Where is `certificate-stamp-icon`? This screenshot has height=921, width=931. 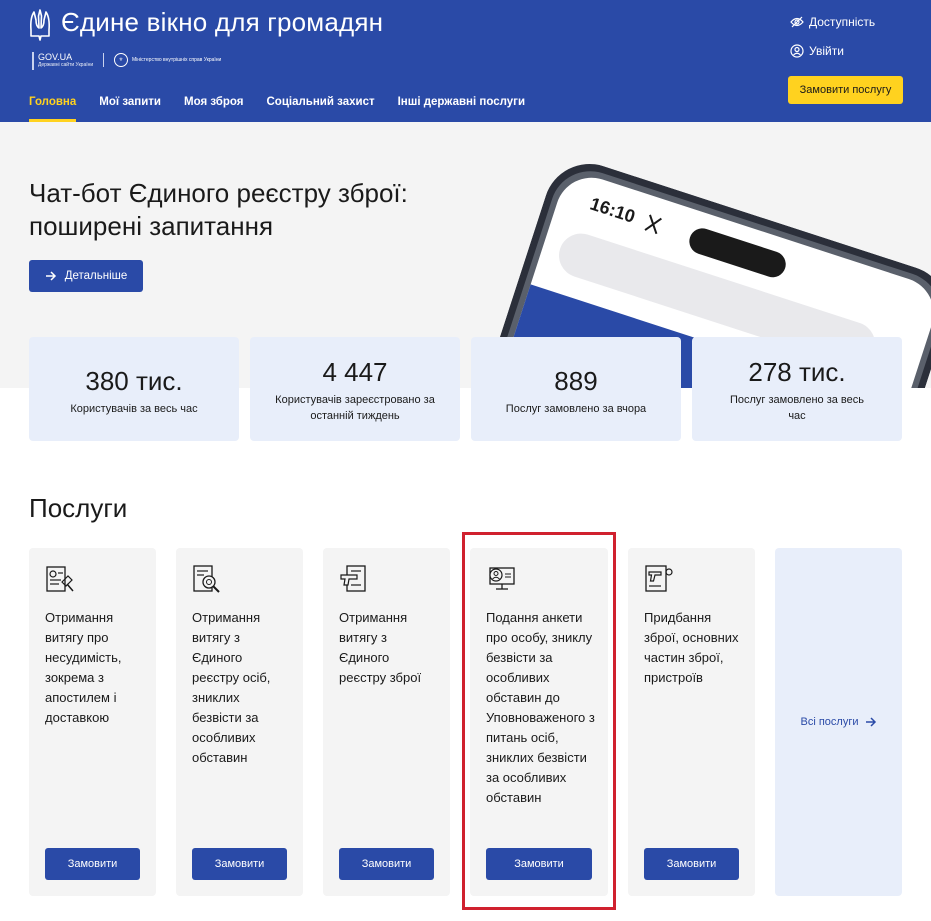
certificate-stamp-icon is located at coordinates (60, 579).